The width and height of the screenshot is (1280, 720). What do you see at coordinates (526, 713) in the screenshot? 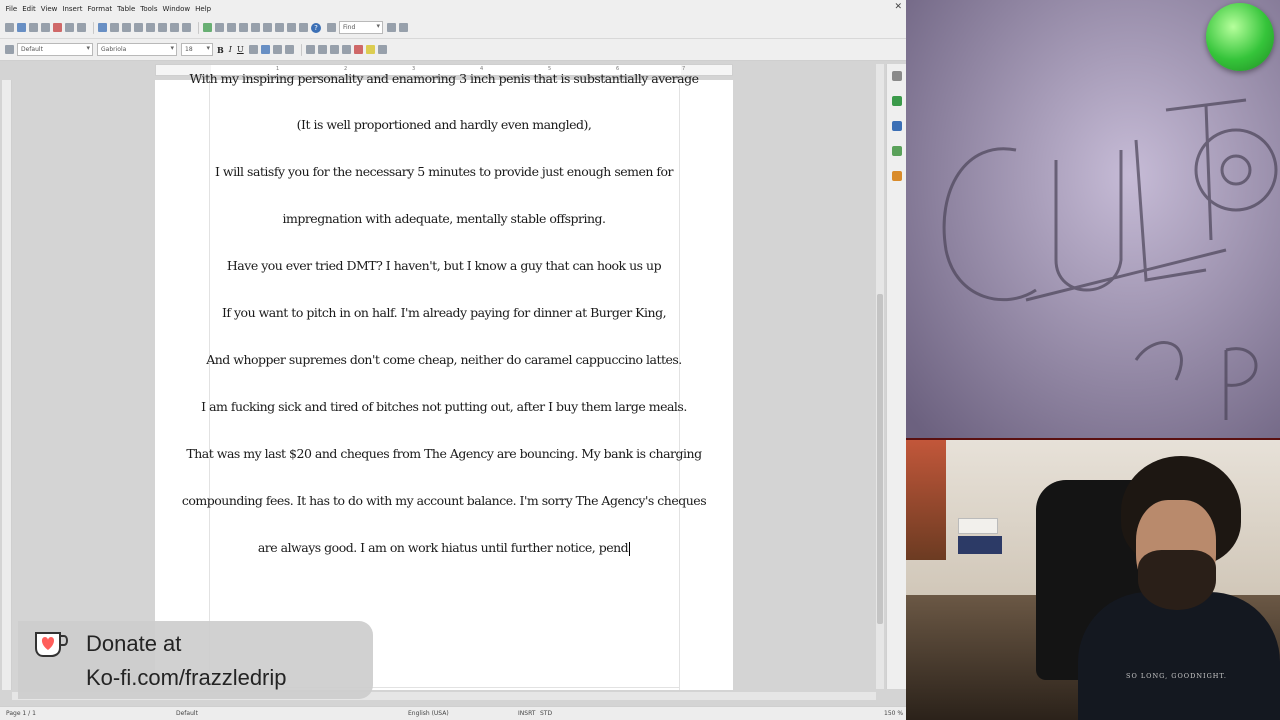
I see `insert-mode: INSRT` at bounding box center [526, 713].